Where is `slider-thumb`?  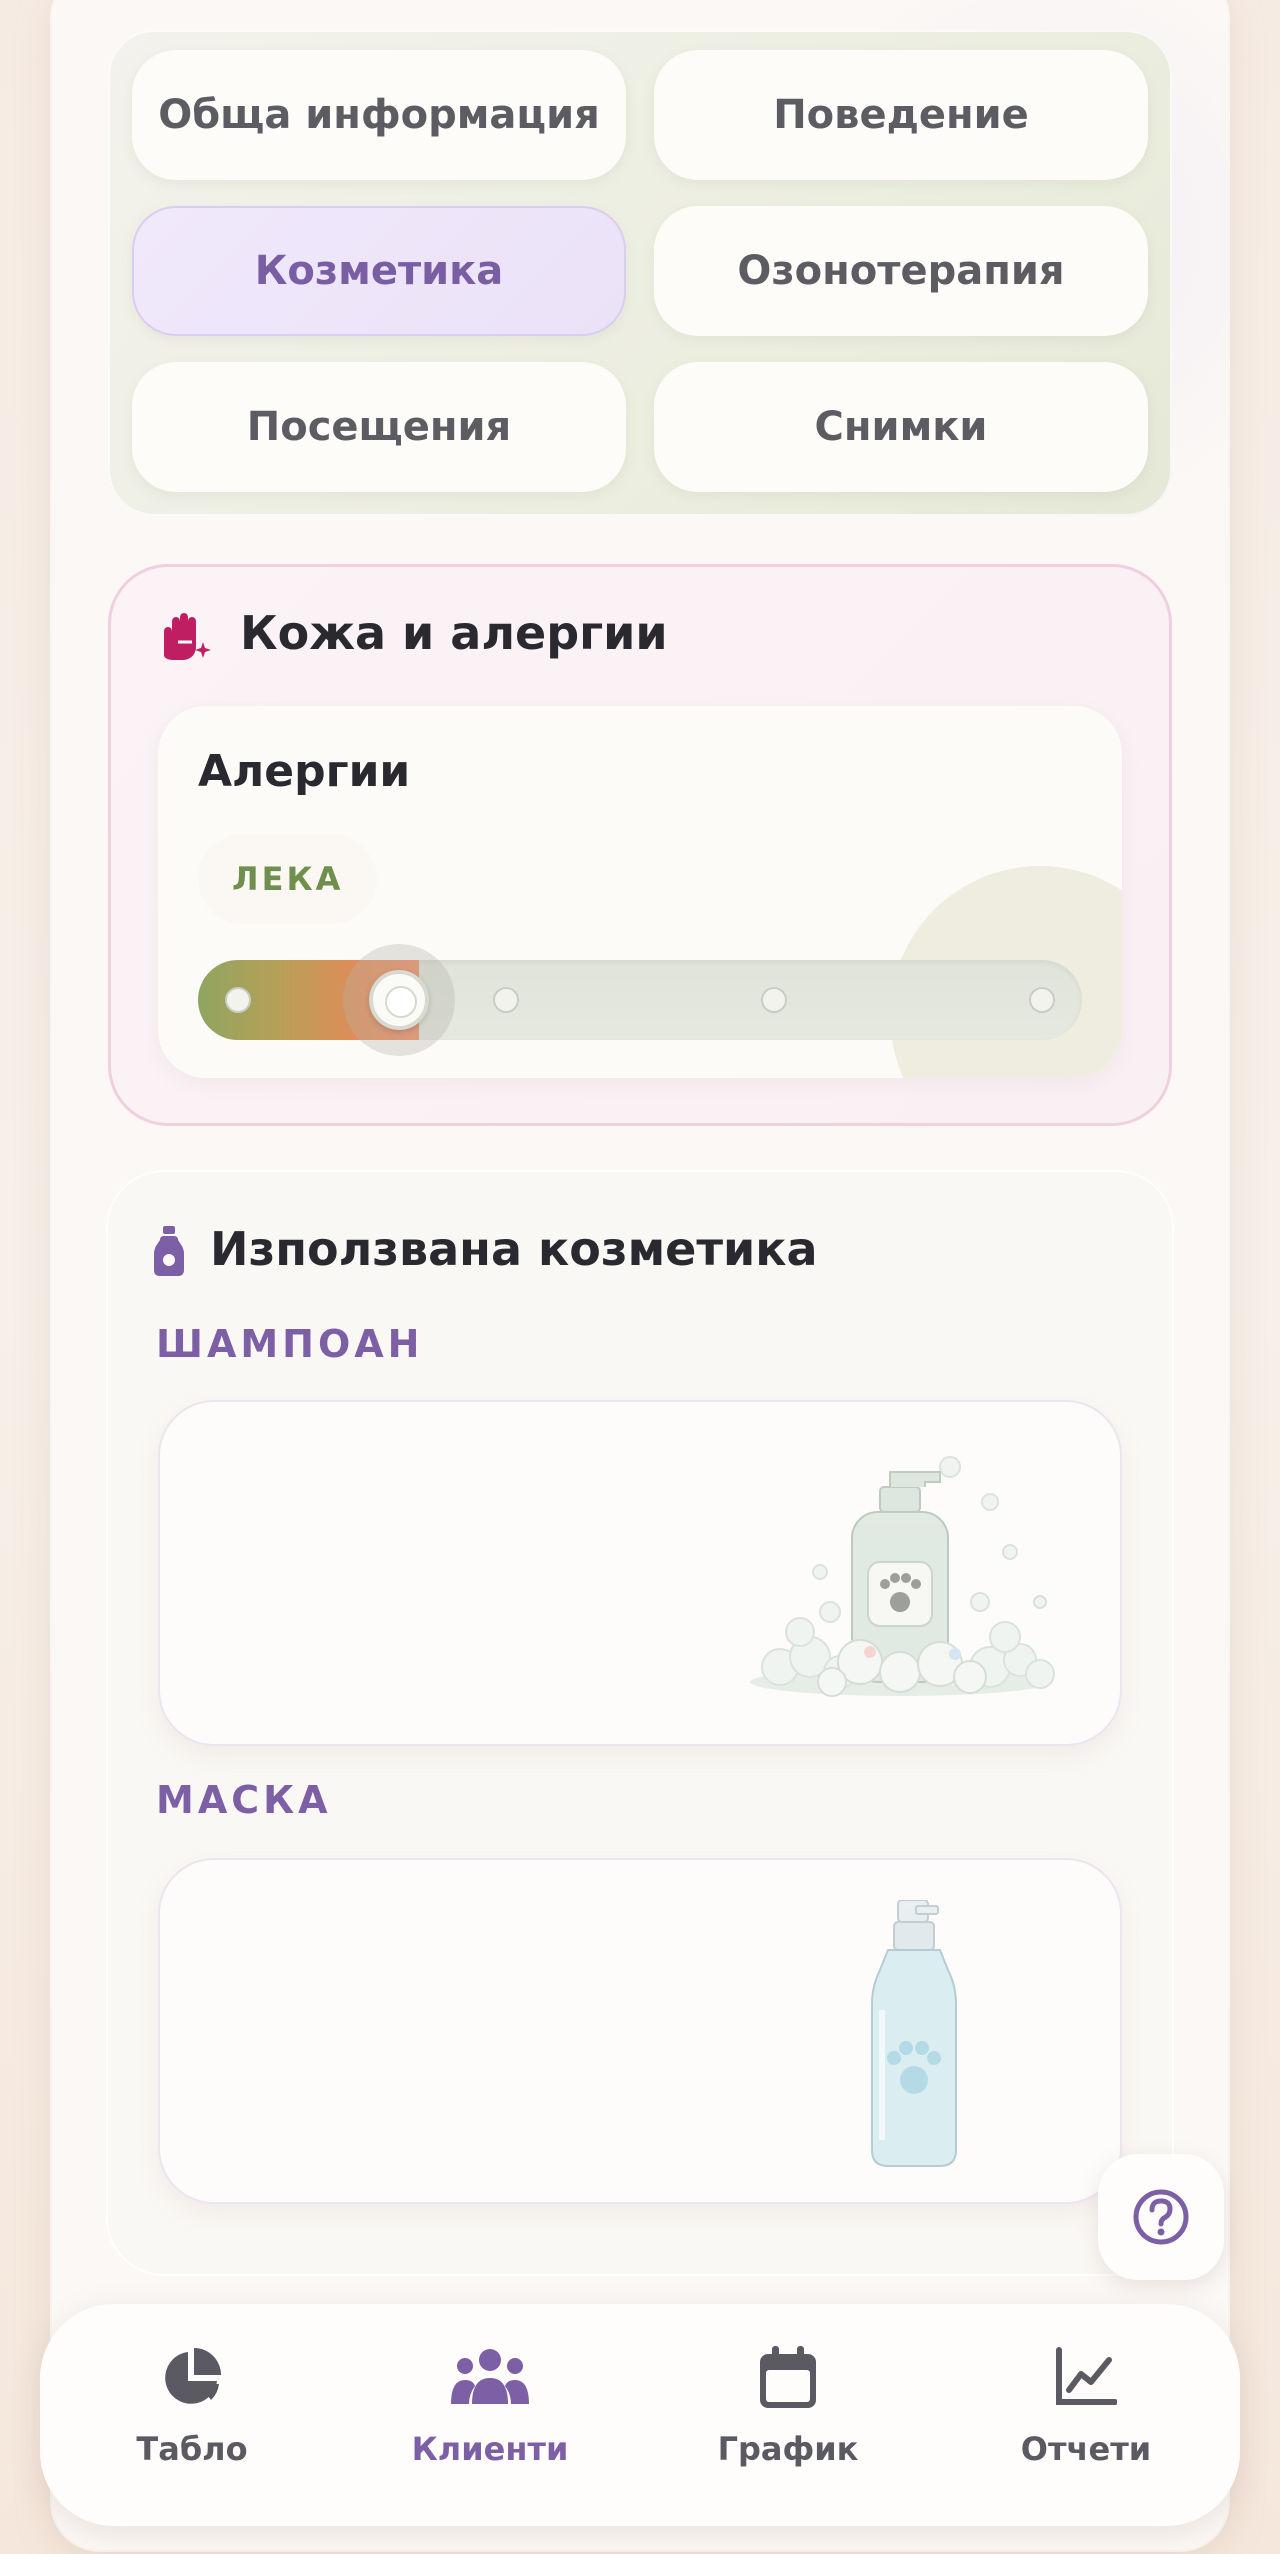 slider-thumb is located at coordinates (398, 1000).